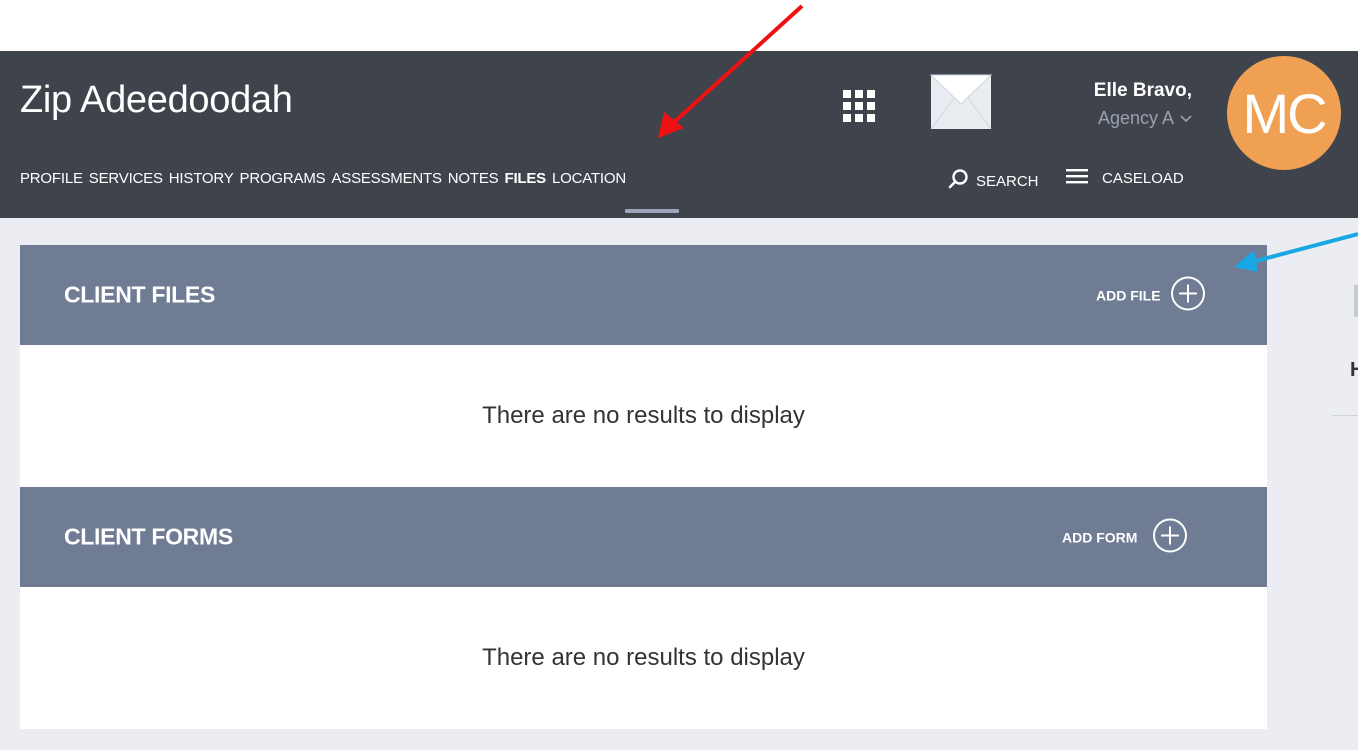  I want to click on client-files-header: CLIENT FILES ADD FILE, so click(643, 295).